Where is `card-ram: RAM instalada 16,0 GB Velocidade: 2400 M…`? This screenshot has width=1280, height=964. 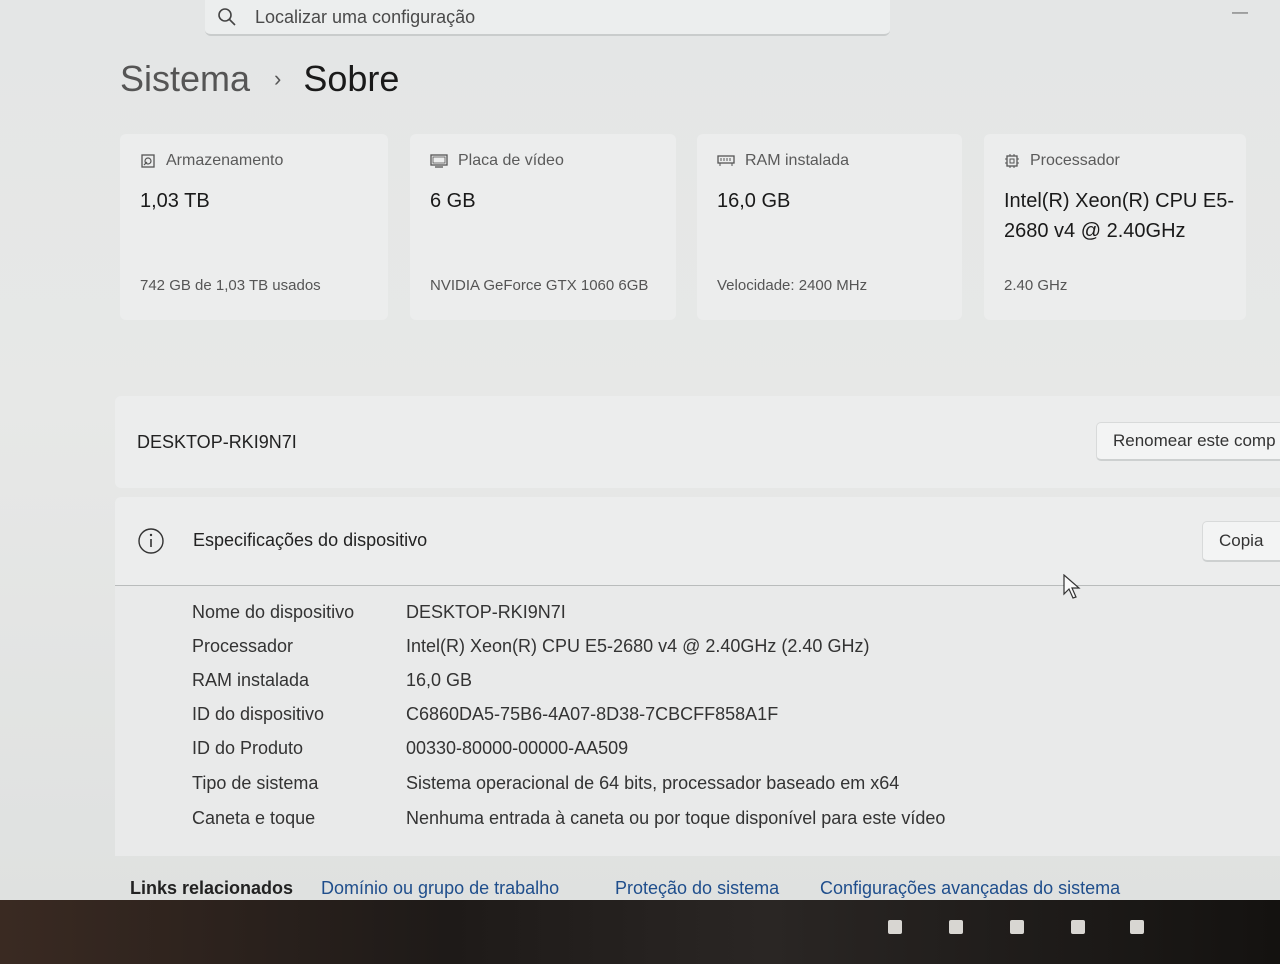
card-ram: RAM instalada 16,0 GB Velocidade: 2400 M… is located at coordinates (829, 227).